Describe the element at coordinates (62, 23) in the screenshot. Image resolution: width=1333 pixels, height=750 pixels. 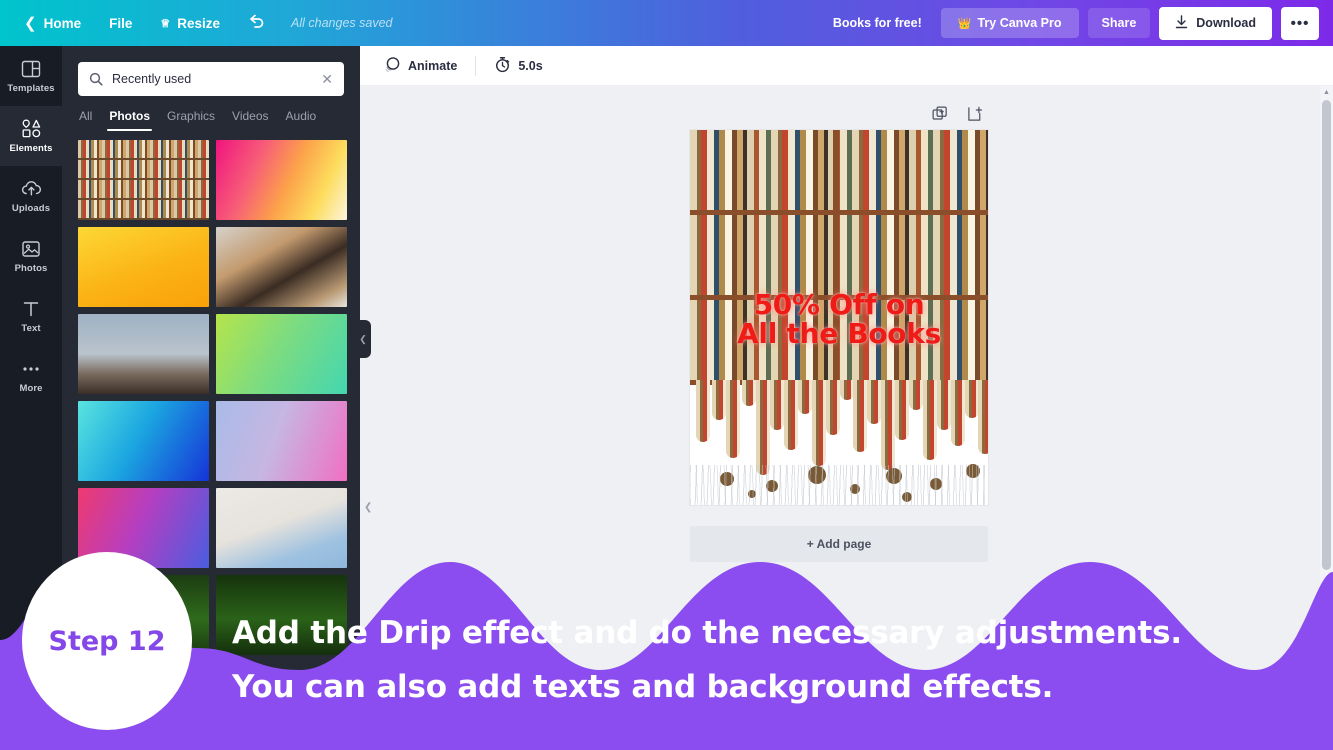
I see `home-label: Home` at that location.